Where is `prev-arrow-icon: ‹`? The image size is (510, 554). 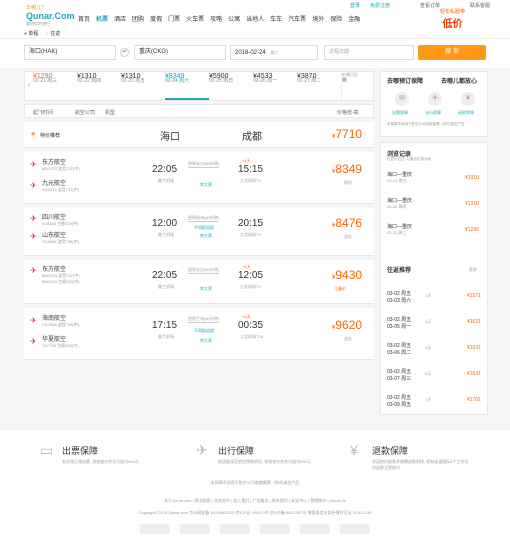
prev-arrow-icon: ‹ is located at coordinates (29, 86).